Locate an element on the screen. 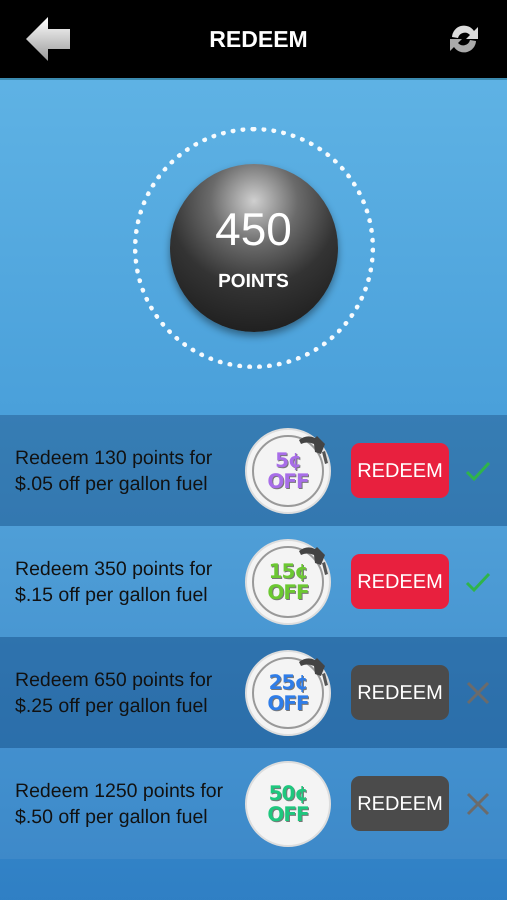 This screenshot has width=507, height=900. coupon-amount: 15¢ is located at coordinates (288, 571).